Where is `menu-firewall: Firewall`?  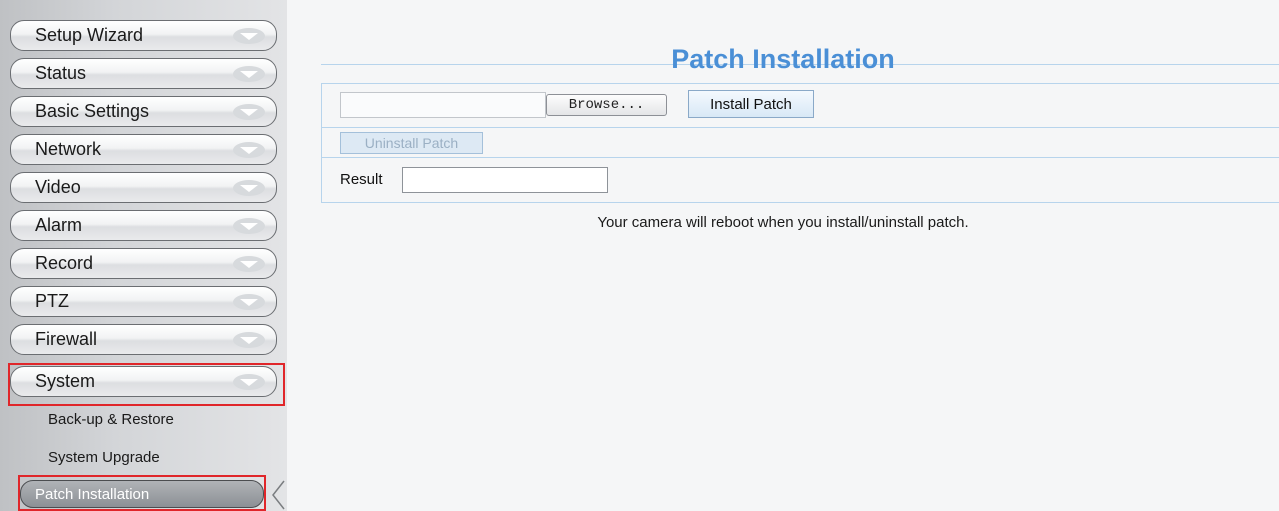 menu-firewall: Firewall is located at coordinates (143, 339).